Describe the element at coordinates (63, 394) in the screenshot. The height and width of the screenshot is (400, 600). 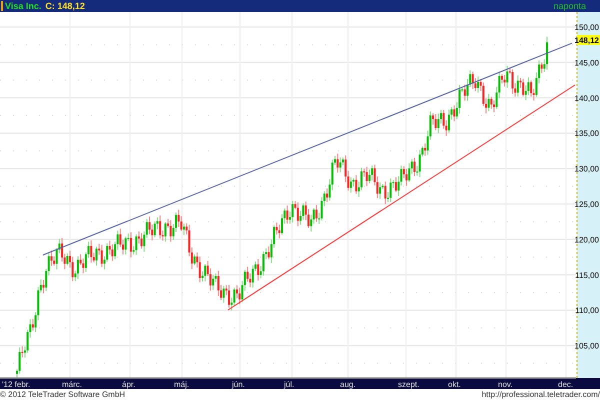
I see `copyright-text: © 2012 TeleTrader Software GmbH` at that location.